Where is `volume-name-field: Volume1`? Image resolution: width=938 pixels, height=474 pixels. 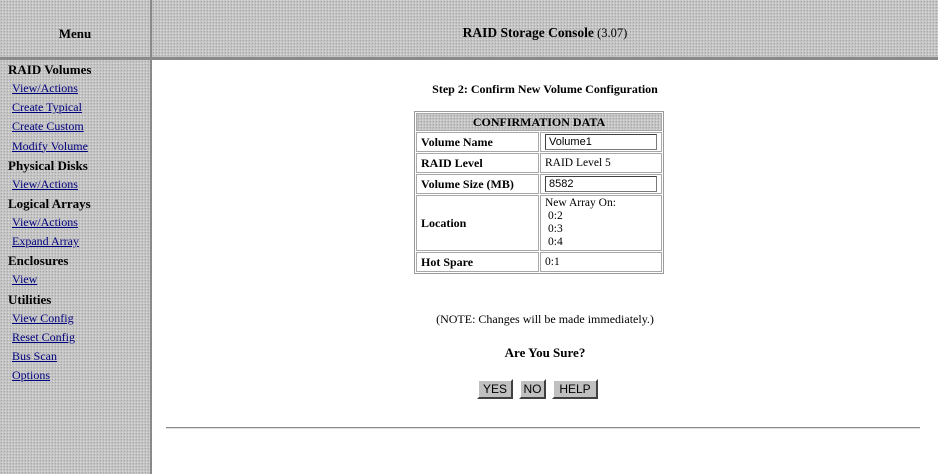
volume-name-field: Volume1 is located at coordinates (601, 142).